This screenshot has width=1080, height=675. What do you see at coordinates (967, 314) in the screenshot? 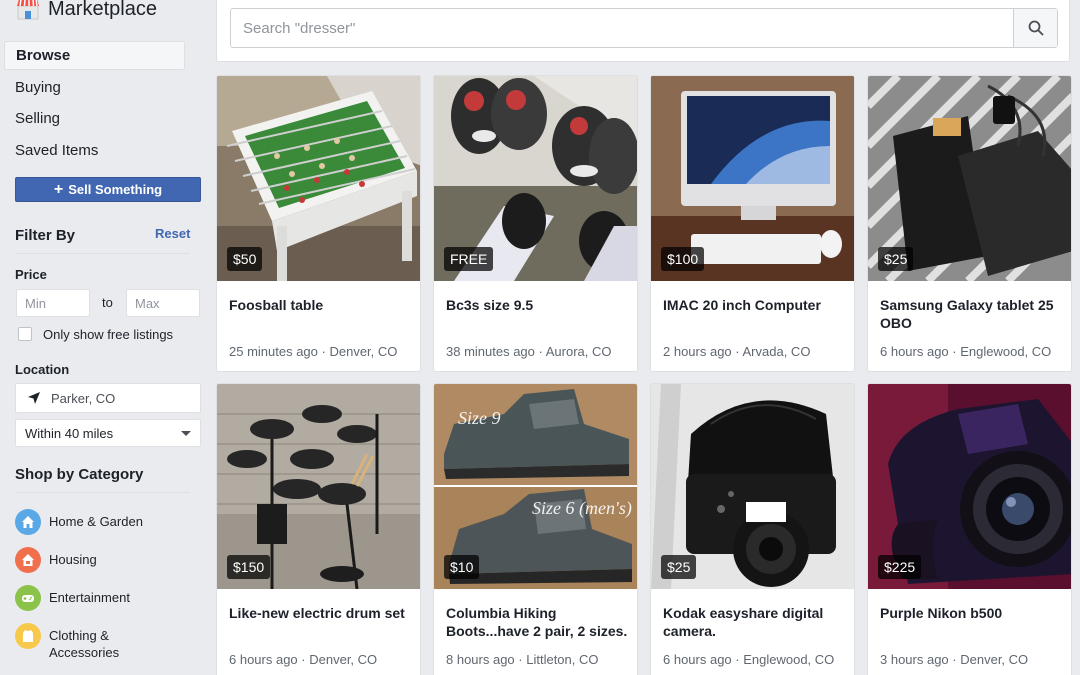
I see `listing-title: Samsung Galaxy tablet 25 OBO` at bounding box center [967, 314].